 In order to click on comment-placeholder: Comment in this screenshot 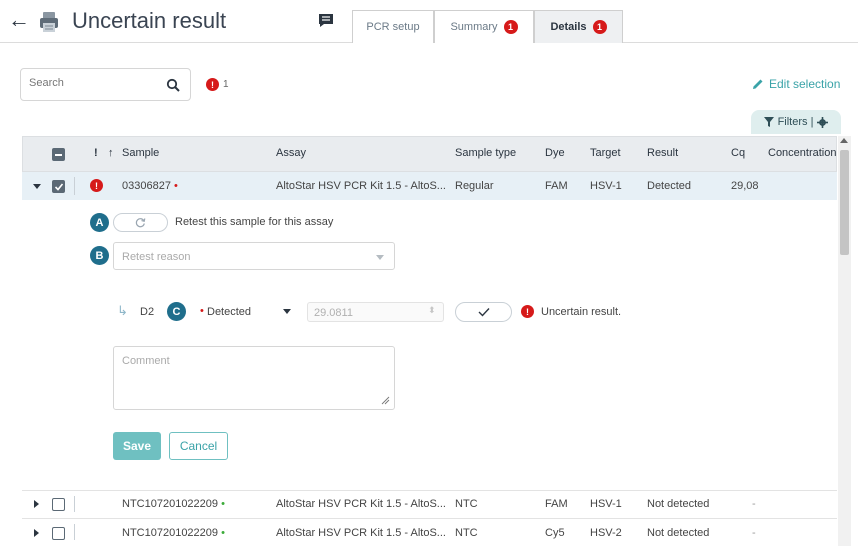, I will do `click(146, 361)`.